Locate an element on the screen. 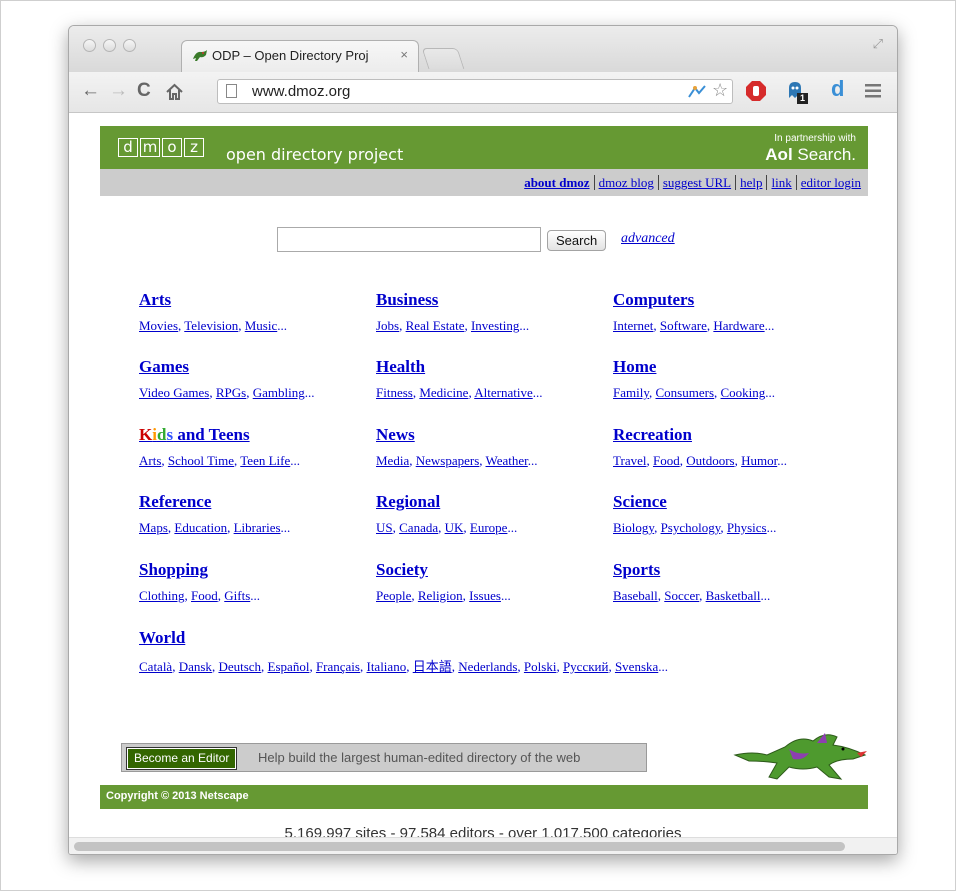  category-title-link: Regional is located at coordinates (446, 502).